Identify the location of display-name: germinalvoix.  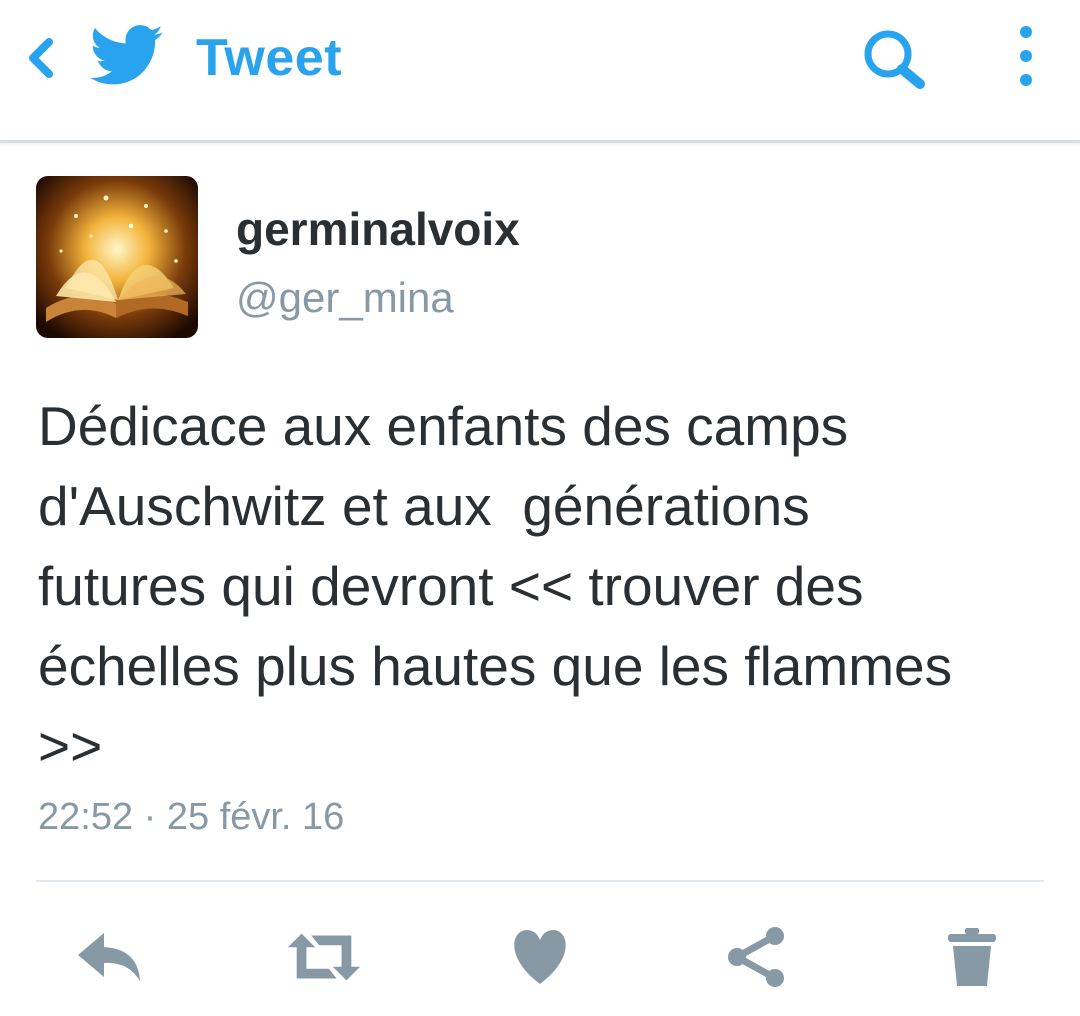
(378, 229).